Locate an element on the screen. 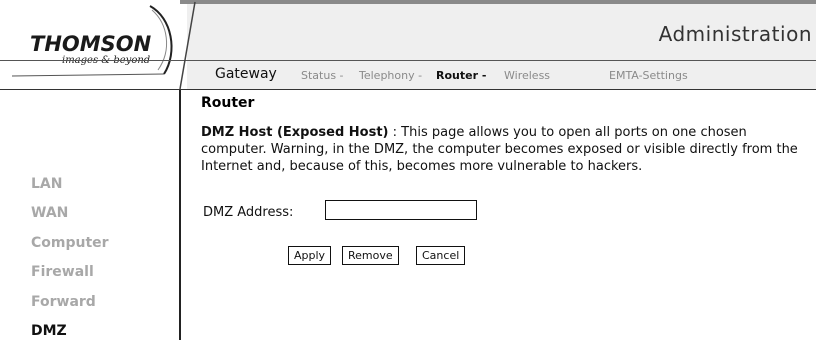 The width and height of the screenshot is (816, 340). nav-telephony: Telephony - is located at coordinates (390, 75).